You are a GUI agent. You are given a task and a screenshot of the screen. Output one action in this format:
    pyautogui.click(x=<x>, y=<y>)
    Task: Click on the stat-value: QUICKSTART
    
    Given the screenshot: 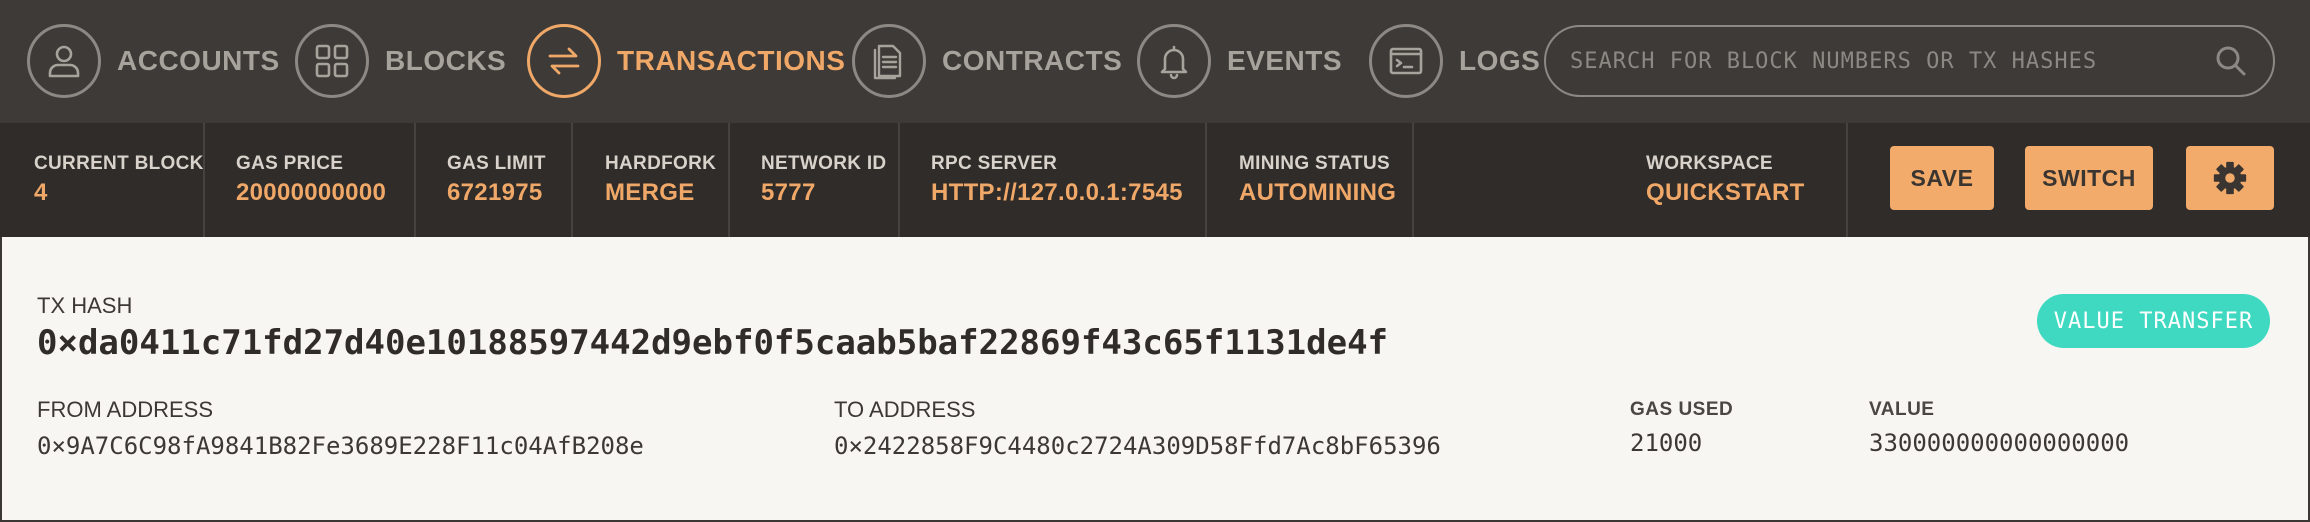 What is the action you would take?
    pyautogui.click(x=1725, y=192)
    